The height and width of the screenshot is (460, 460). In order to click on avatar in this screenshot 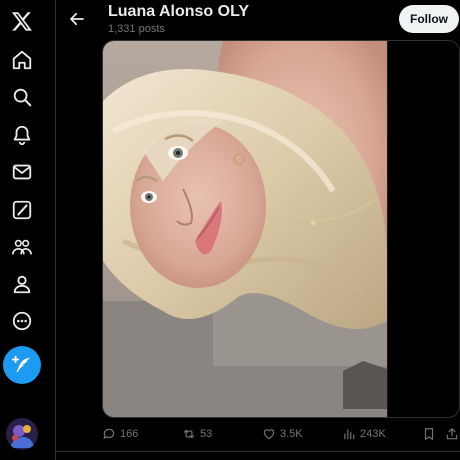, I will do `click(22, 434)`.